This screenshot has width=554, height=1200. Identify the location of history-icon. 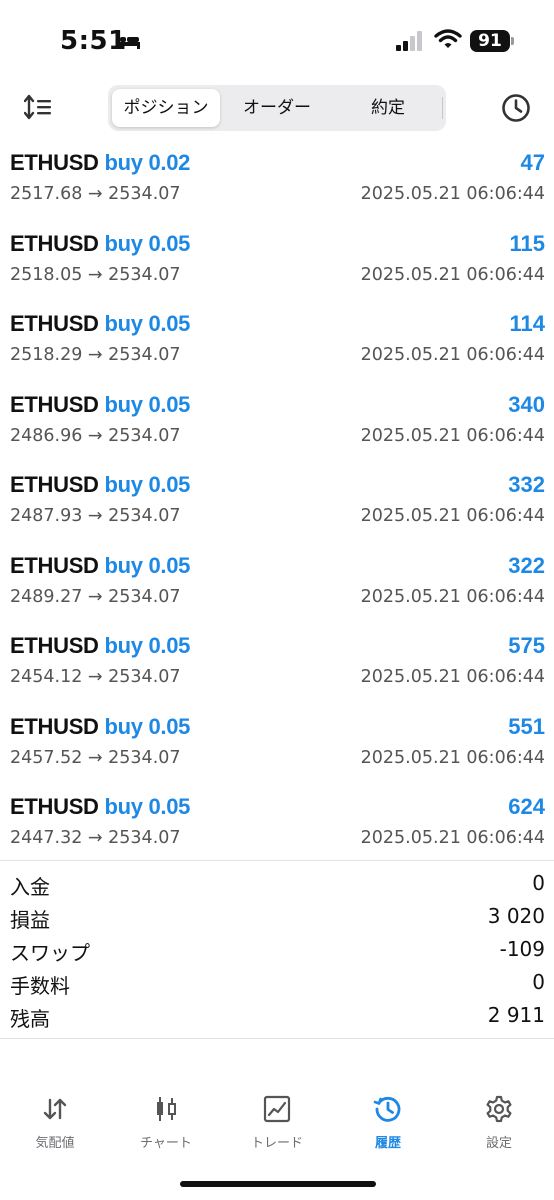
(387, 1109).